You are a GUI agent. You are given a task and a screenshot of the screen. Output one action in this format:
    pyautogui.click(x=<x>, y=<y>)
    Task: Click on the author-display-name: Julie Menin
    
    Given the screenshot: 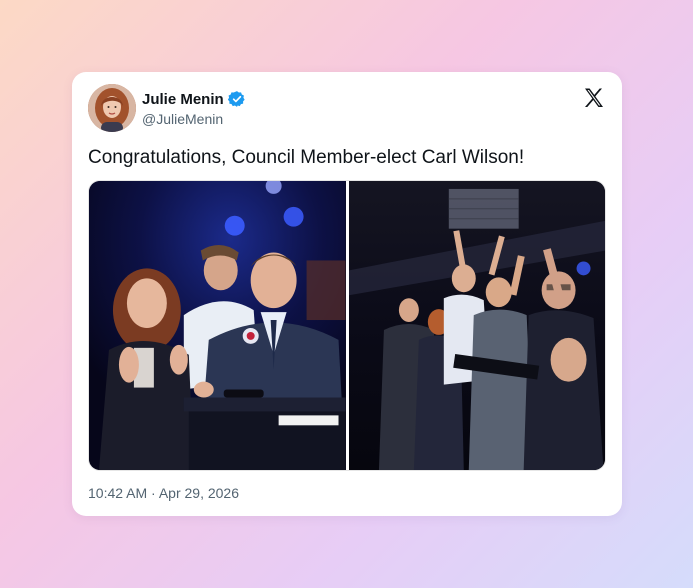 What is the action you would take?
    pyautogui.click(x=183, y=99)
    